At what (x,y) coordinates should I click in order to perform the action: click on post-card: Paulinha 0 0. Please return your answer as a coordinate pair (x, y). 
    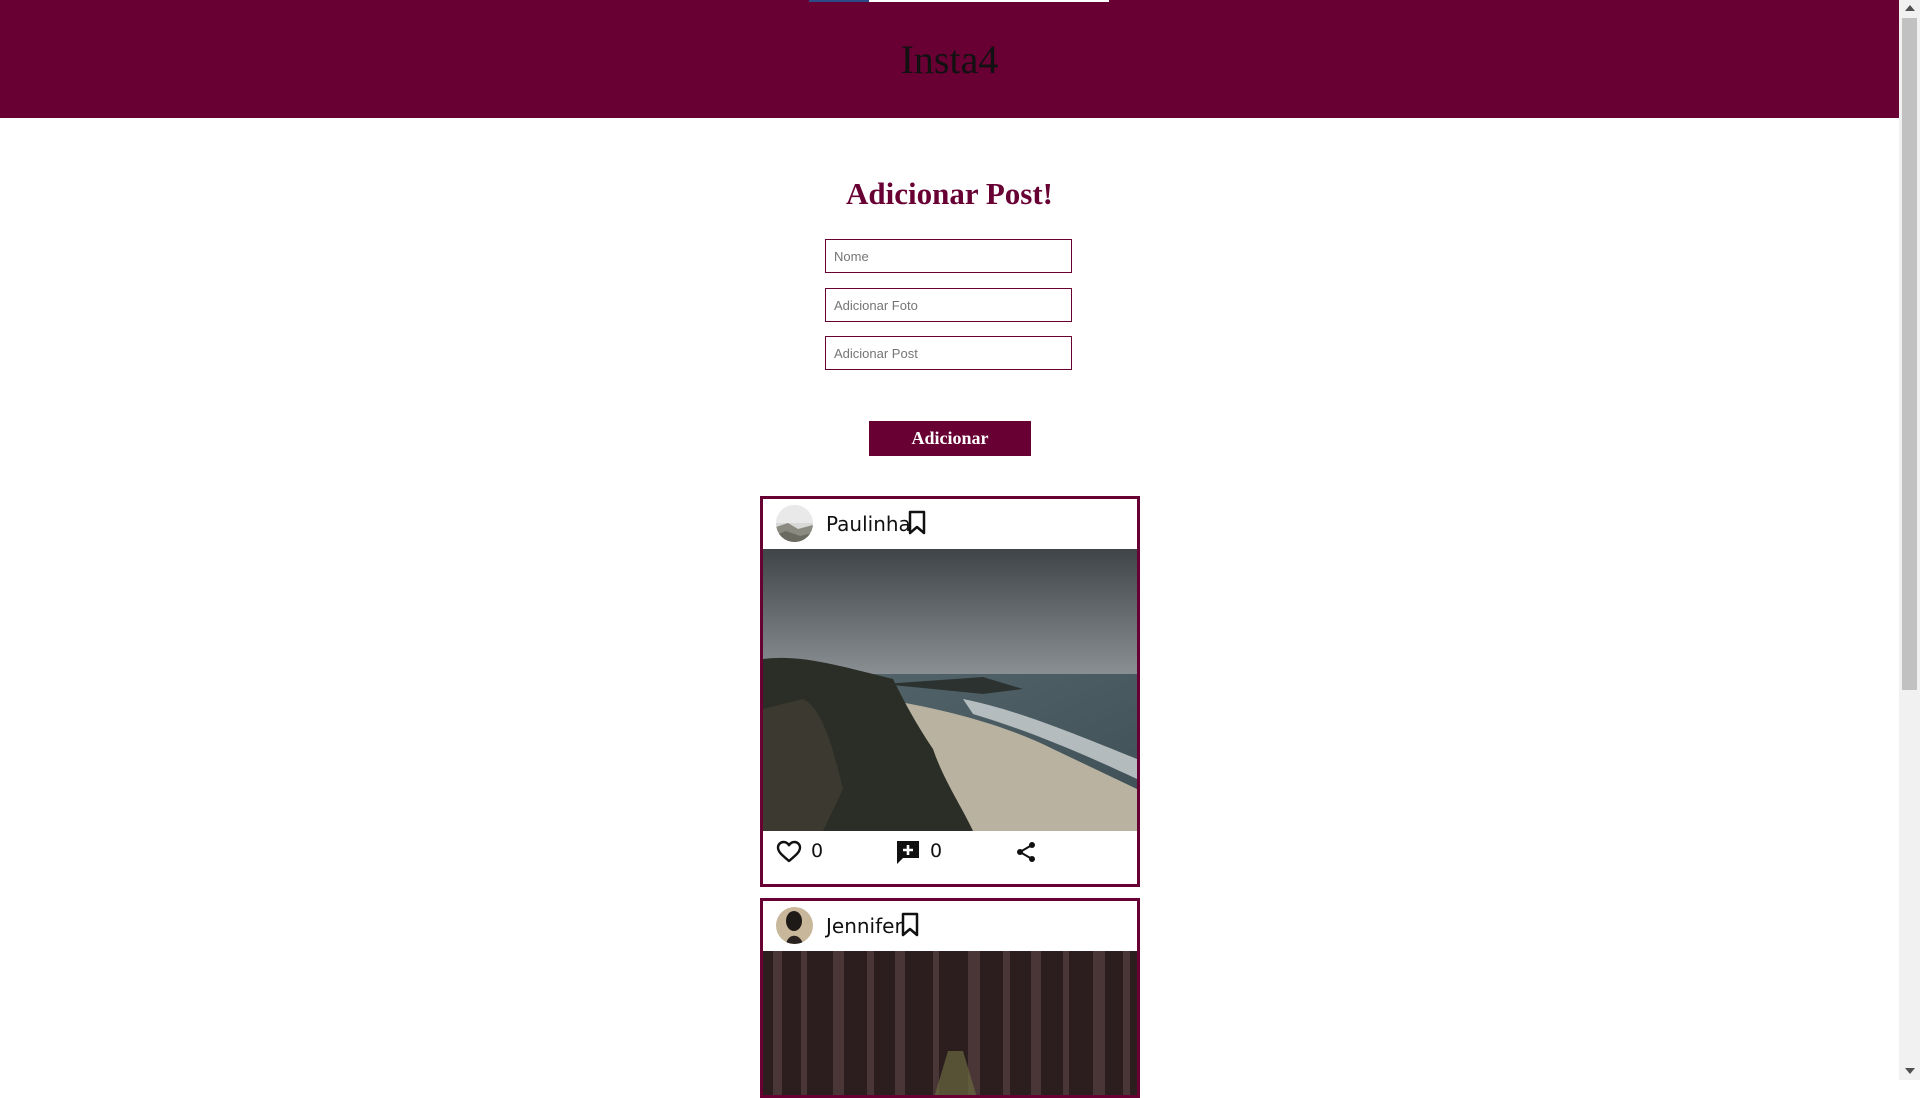
    Looking at the image, I should click on (950, 691).